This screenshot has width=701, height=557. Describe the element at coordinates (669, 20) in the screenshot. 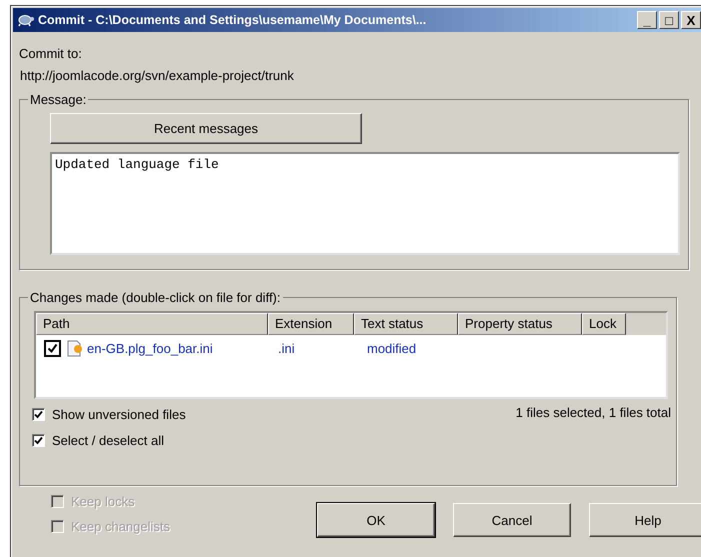

I see `maximize-button: □` at that location.